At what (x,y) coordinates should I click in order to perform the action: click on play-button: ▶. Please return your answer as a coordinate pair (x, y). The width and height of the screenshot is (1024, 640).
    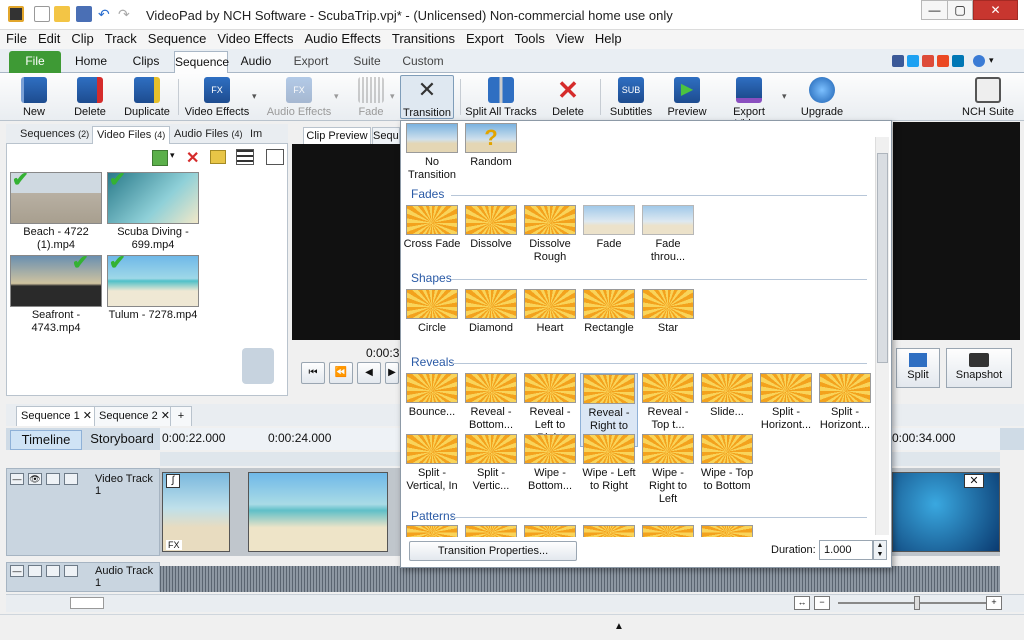
    Looking at the image, I should click on (392, 373).